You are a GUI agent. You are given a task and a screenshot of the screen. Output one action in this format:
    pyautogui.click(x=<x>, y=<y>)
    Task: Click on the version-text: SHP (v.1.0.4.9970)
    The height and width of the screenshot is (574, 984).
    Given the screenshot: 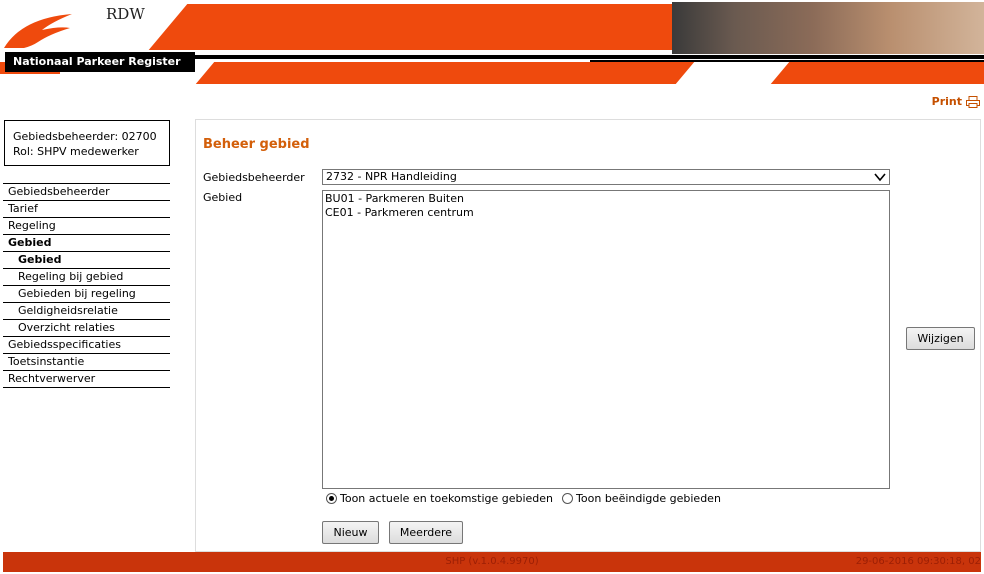 What is the action you would take?
    pyautogui.click(x=492, y=561)
    